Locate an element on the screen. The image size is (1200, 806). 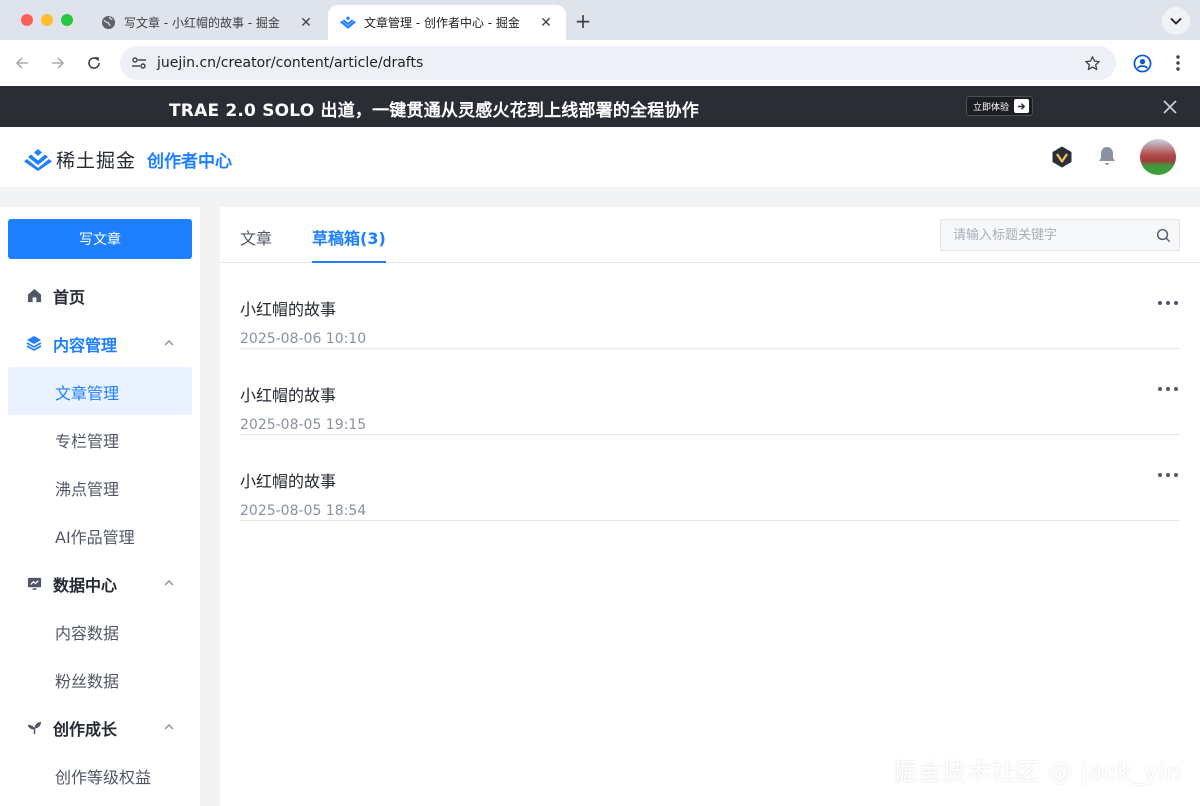
sidebar-item-label: 创作等级权益 is located at coordinates (103, 777).